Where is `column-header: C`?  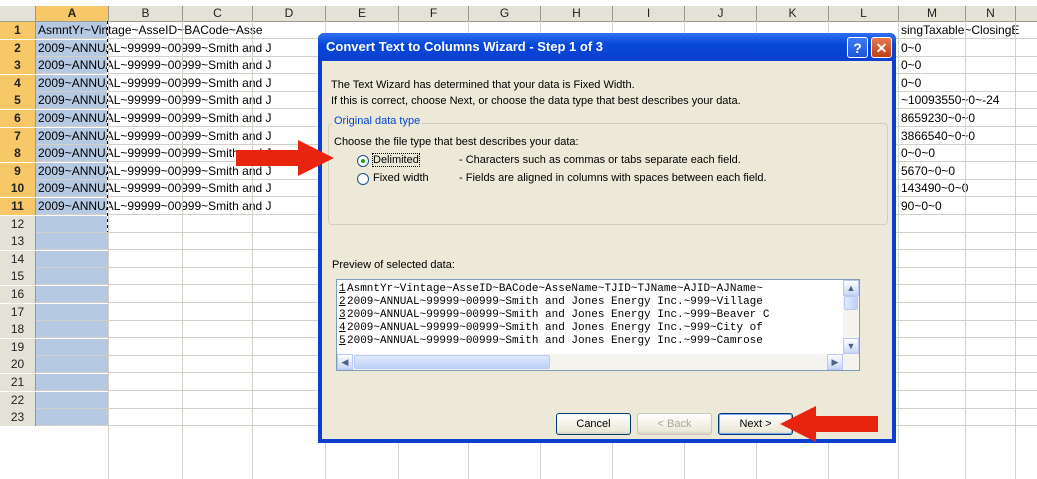
column-header: C is located at coordinates (218, 13).